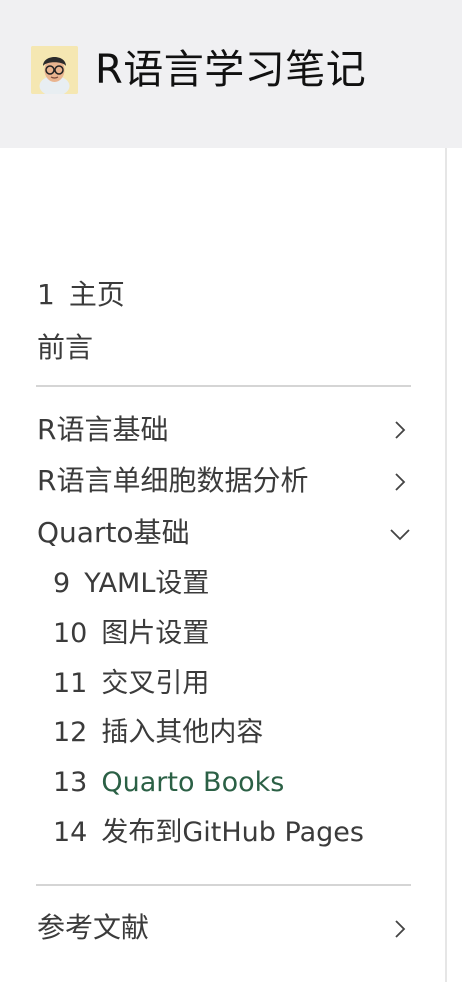  I want to click on sidebar-section-quarto-basics: Quarto基础, so click(113, 533).